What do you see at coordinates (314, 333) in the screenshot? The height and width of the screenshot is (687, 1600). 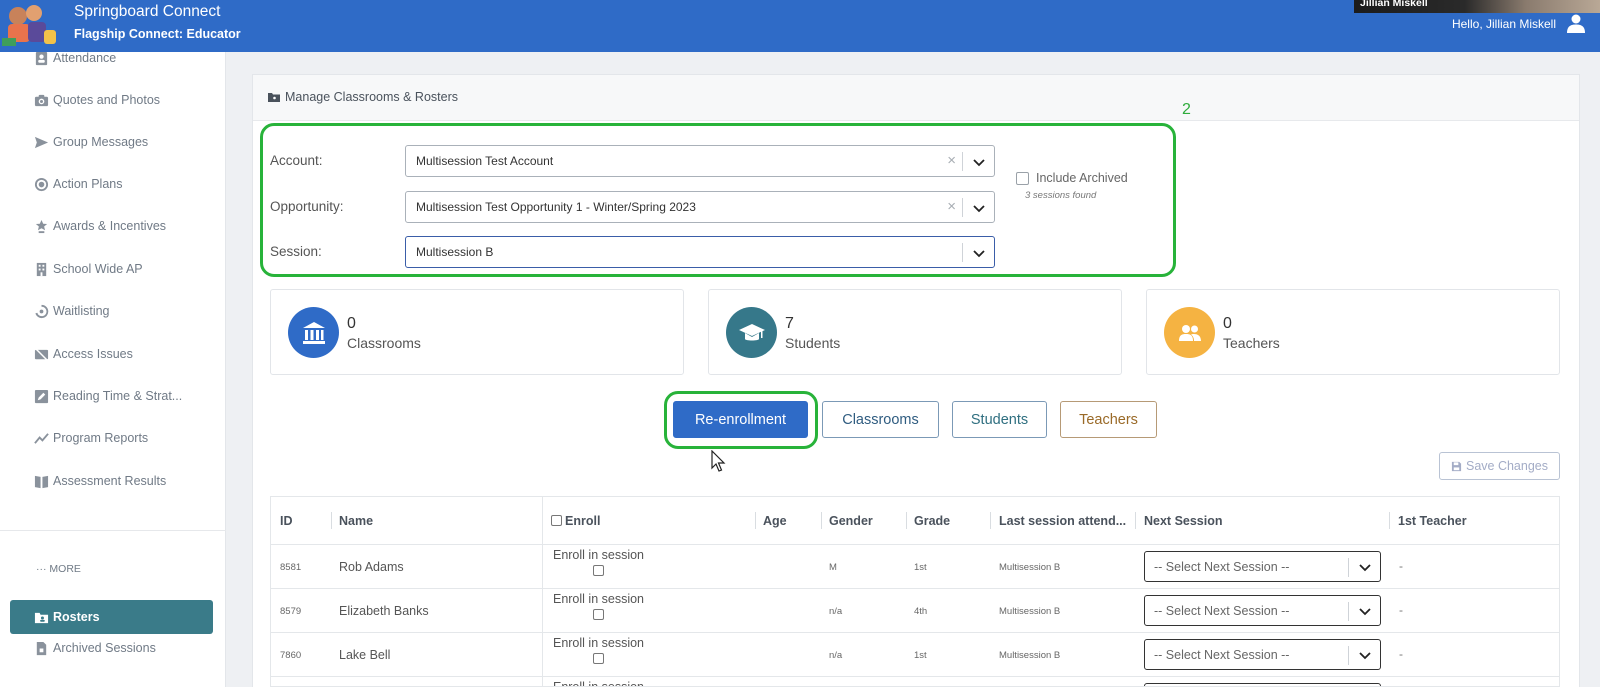 I see `institution-icon` at bounding box center [314, 333].